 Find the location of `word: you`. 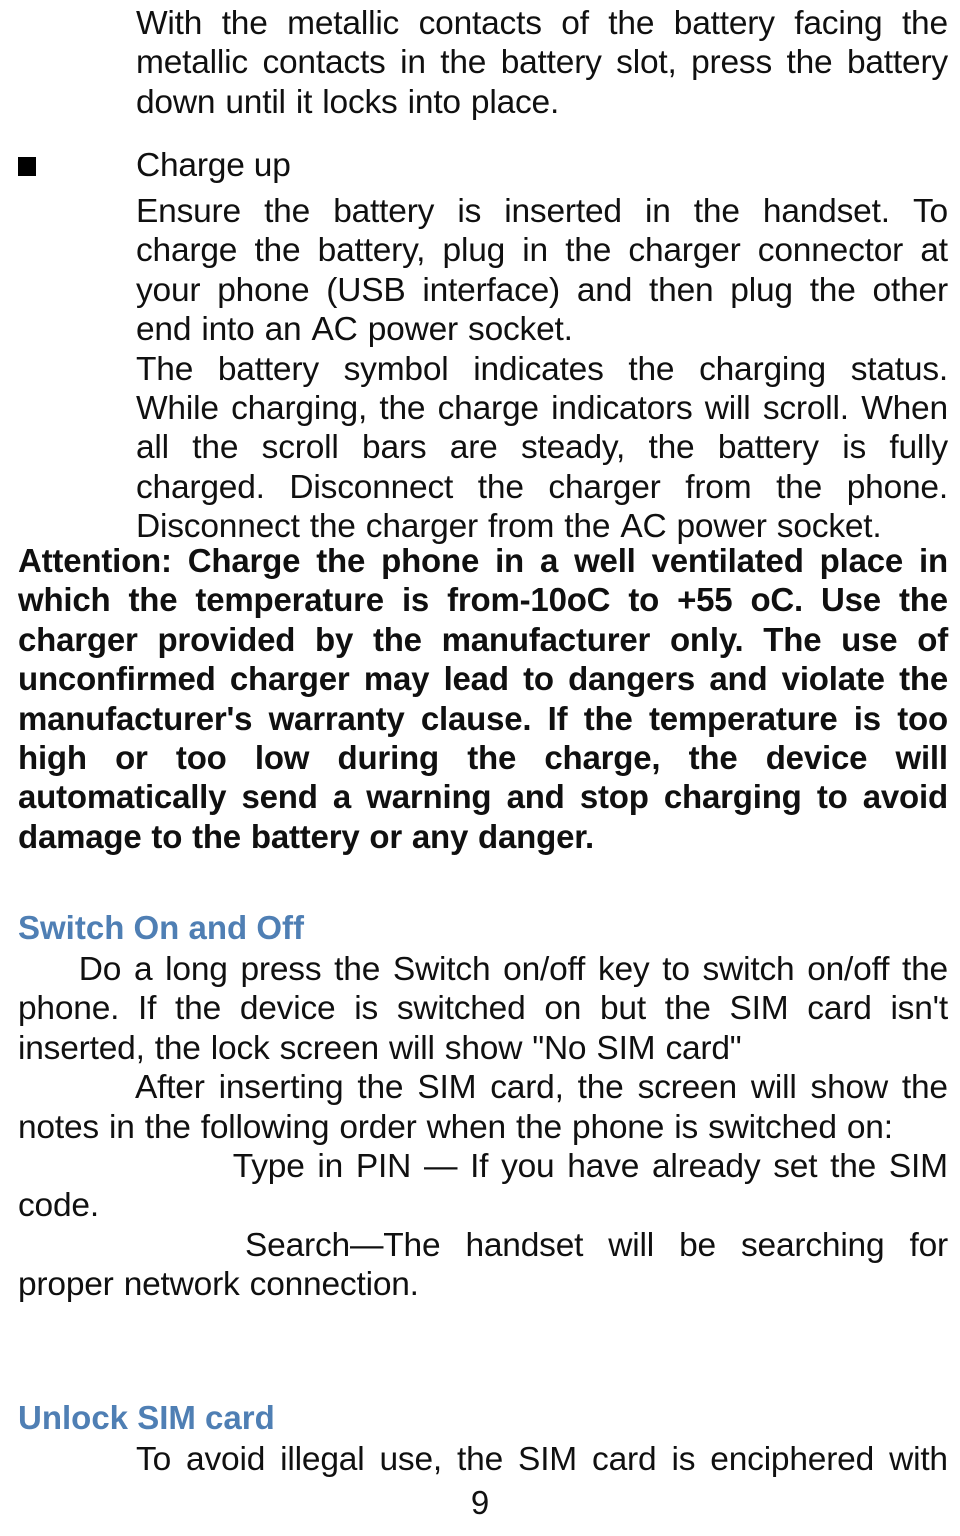

word: you is located at coordinates (528, 1167).